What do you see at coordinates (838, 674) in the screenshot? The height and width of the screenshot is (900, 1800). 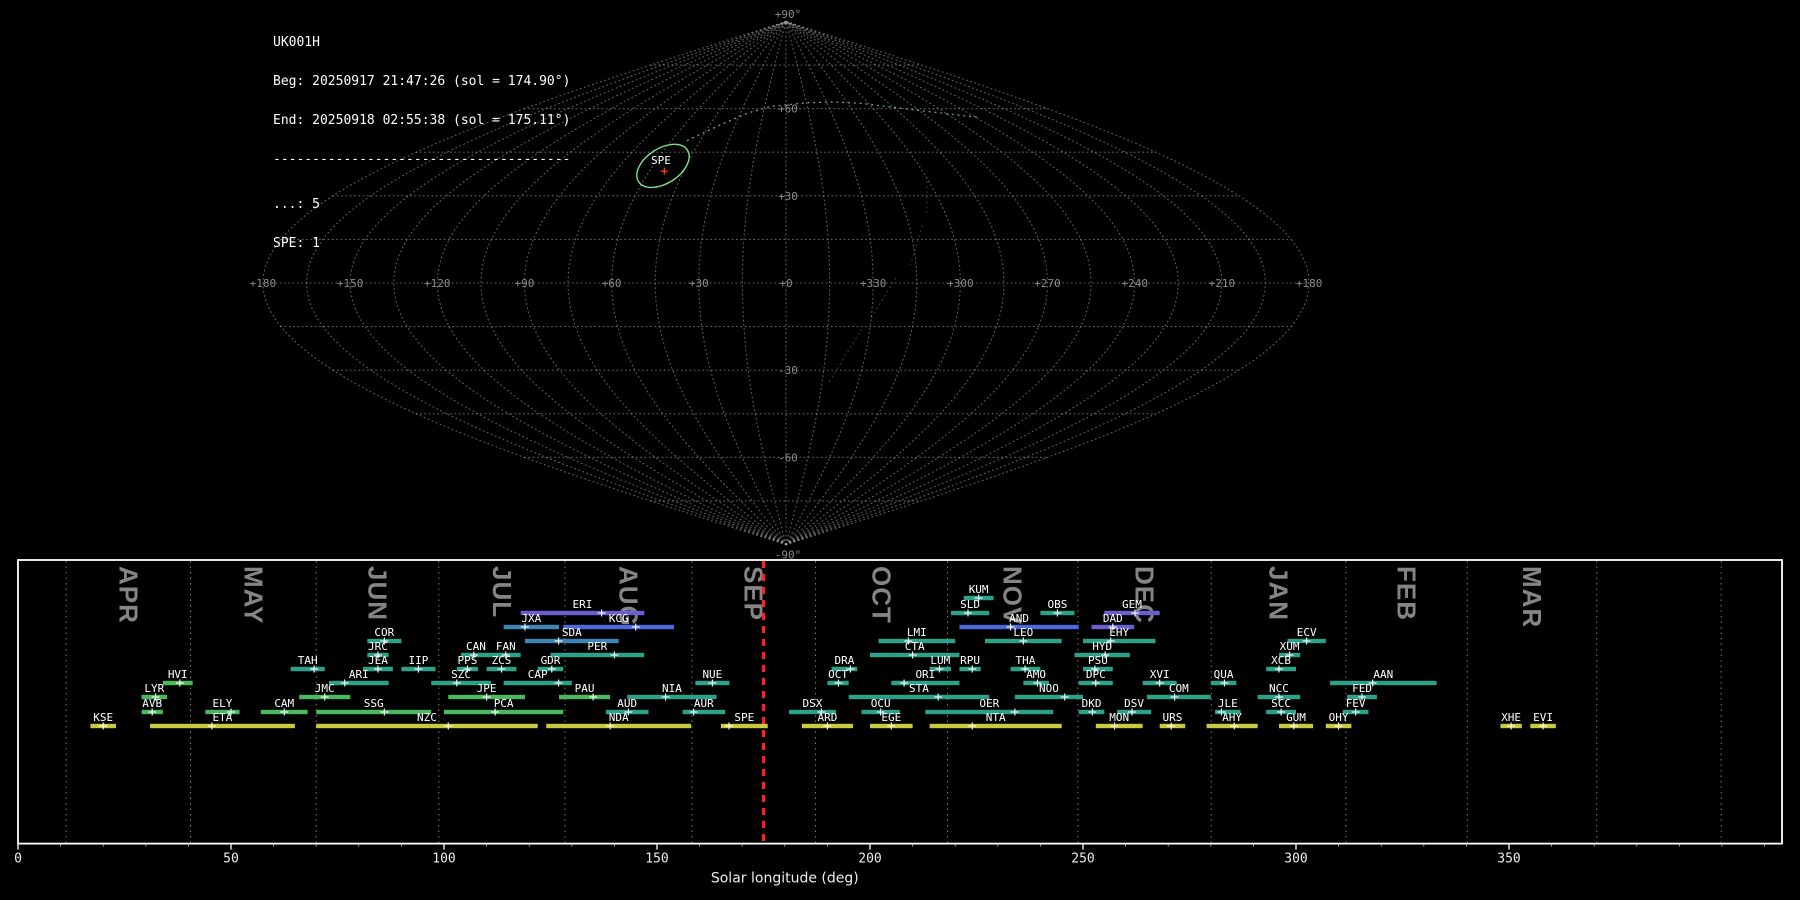 I see `shower-label-oct: OCT` at bounding box center [838, 674].